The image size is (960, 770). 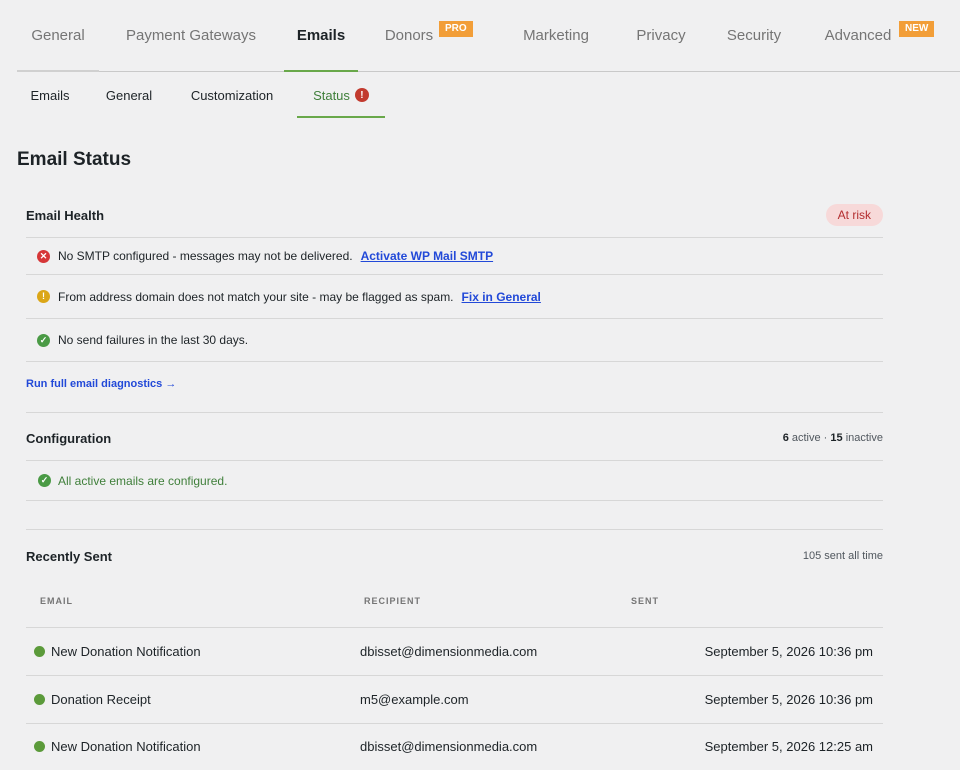 I want to click on config-status-row: ✓ All active emails are configured., so click(x=454, y=480).